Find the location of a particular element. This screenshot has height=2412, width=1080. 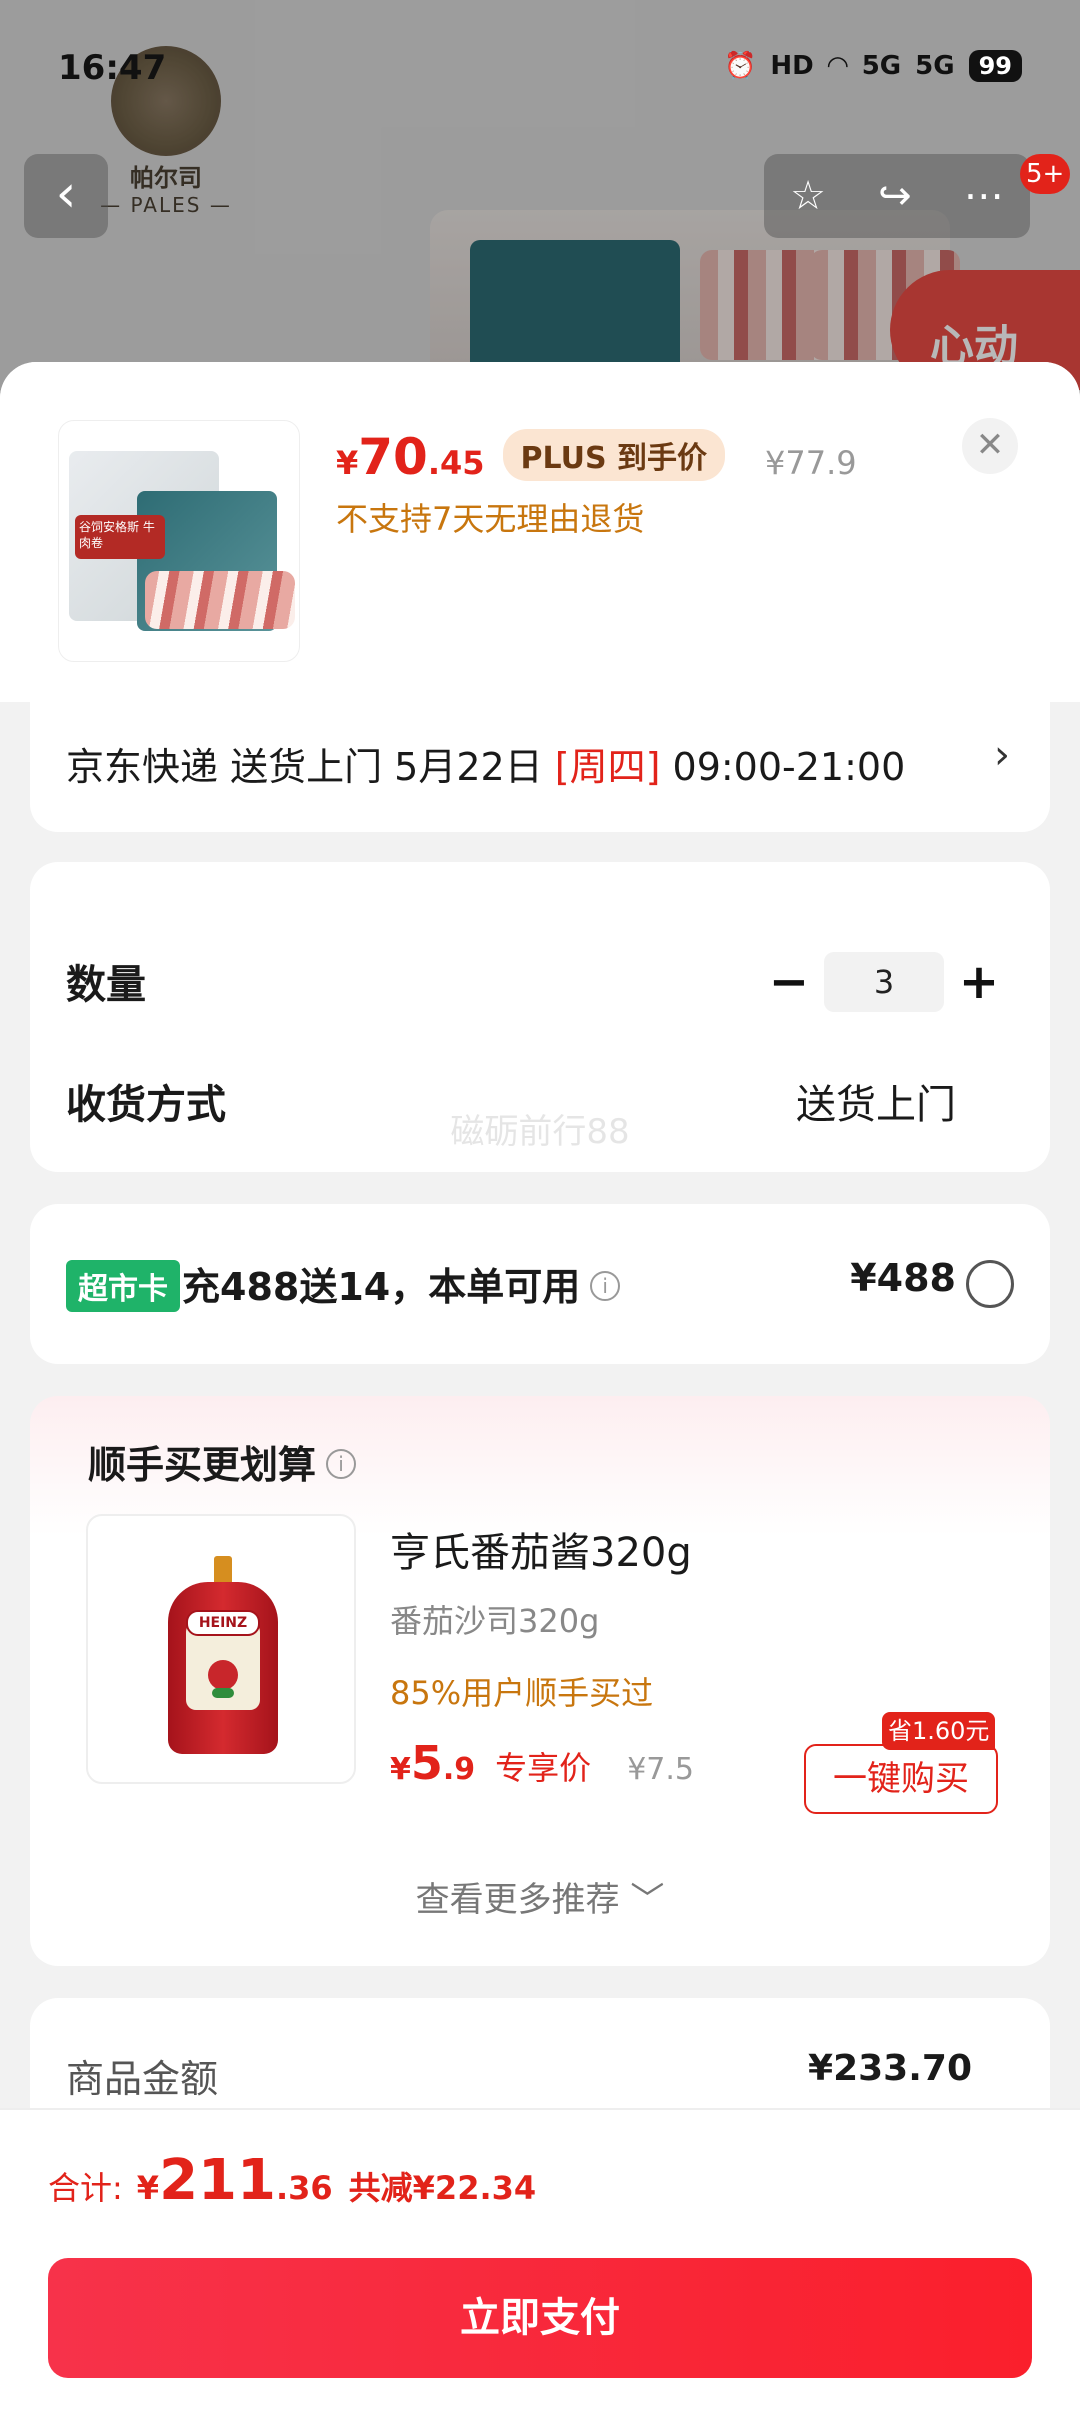

total-integer: 211 is located at coordinates (217, 2180).